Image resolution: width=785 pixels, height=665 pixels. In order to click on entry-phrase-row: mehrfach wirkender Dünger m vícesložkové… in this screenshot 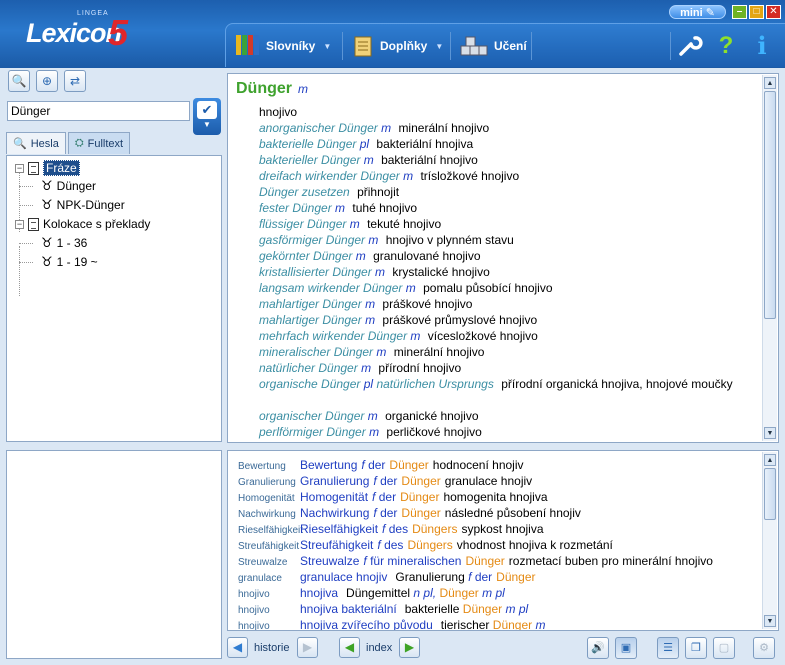, I will do `click(509, 336)`.